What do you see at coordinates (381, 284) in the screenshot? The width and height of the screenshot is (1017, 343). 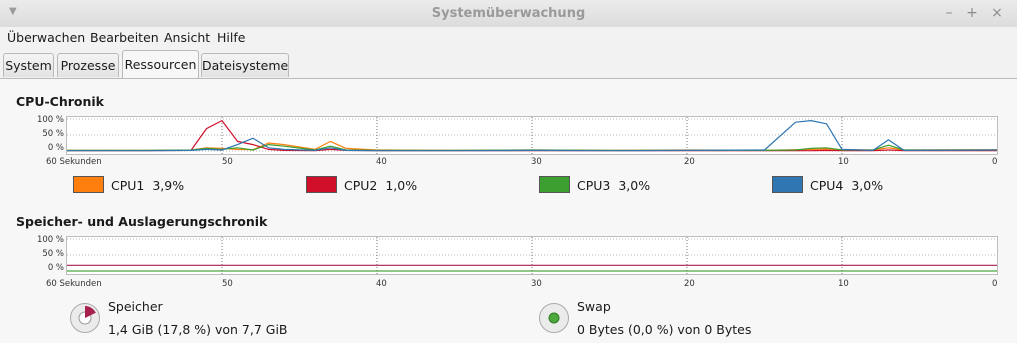 I see `mem-x-label-40: 40` at bounding box center [381, 284].